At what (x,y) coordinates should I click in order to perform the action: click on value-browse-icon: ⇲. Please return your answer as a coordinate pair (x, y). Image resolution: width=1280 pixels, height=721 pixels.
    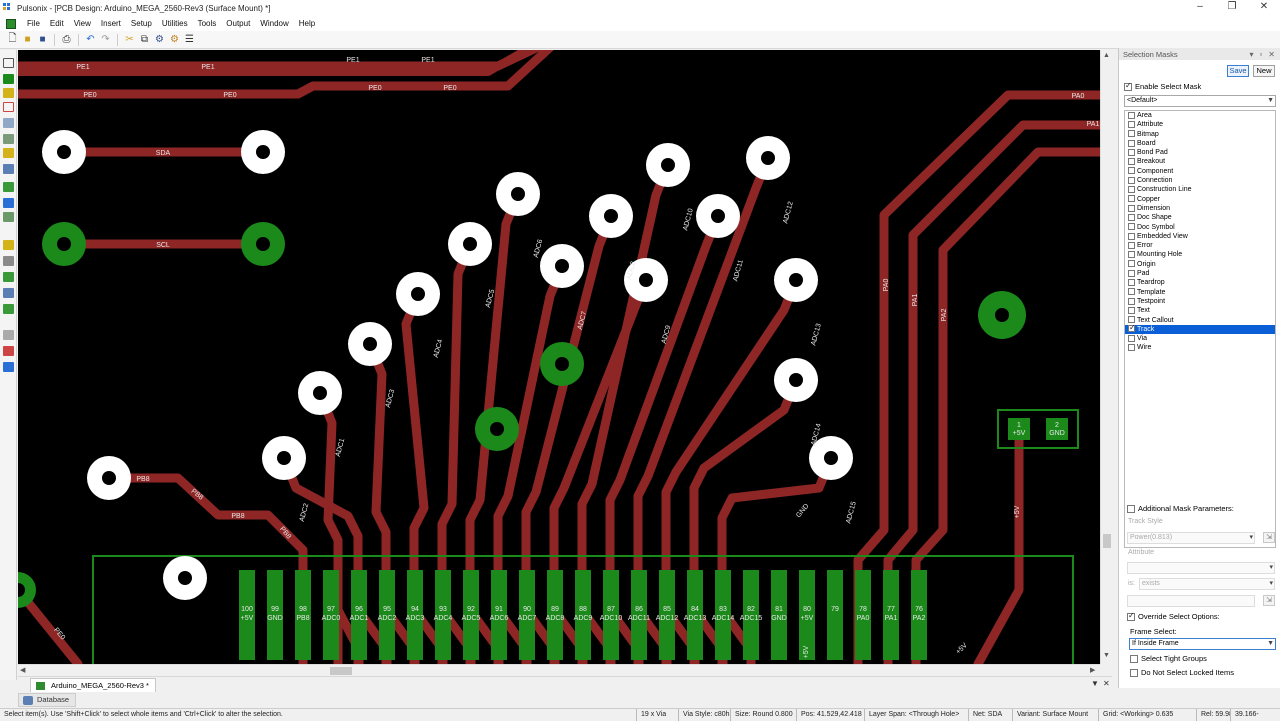
    Looking at the image, I should click on (1269, 600).